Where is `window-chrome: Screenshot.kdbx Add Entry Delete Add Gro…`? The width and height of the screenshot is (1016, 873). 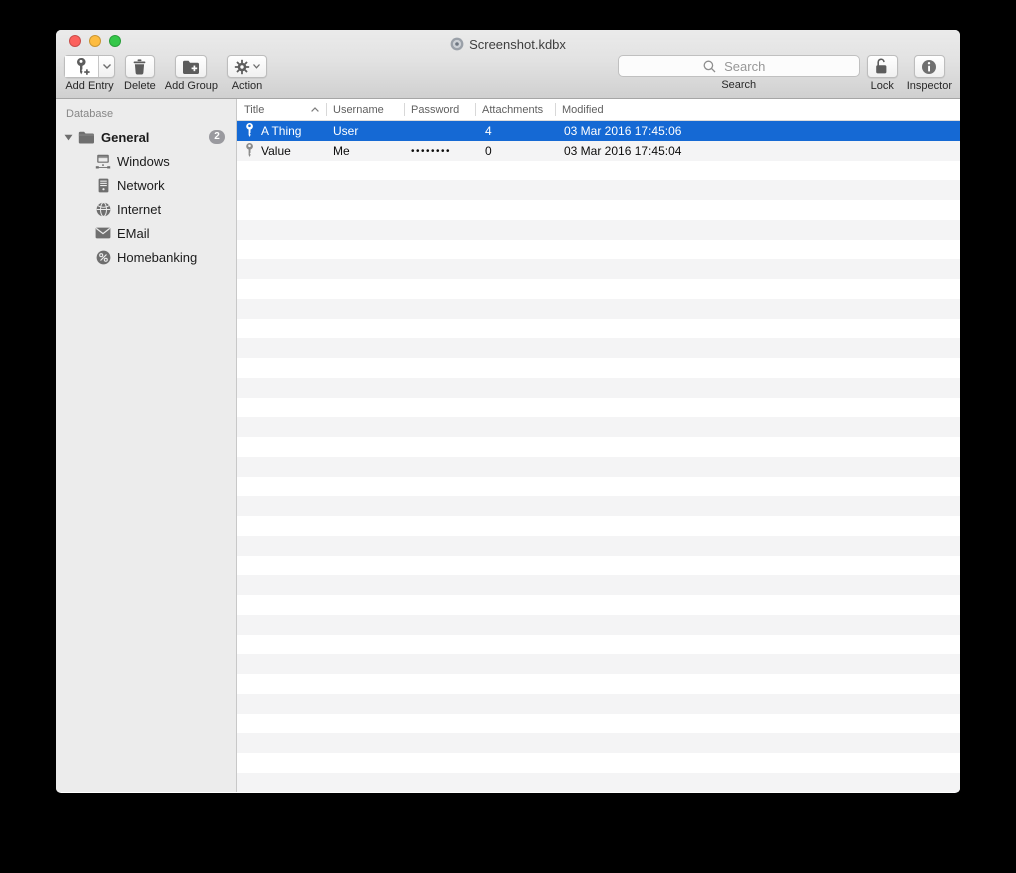 window-chrome: Screenshot.kdbx Add Entry Delete Add Gro… is located at coordinates (508, 64).